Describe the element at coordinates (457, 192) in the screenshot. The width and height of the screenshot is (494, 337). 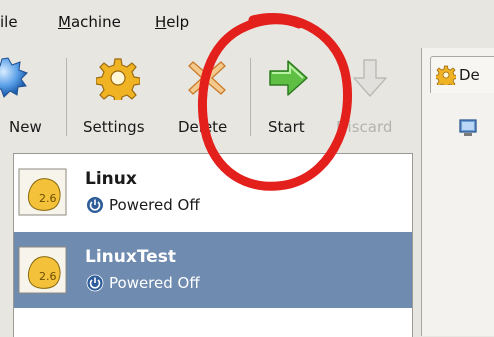
I see `details-panel: De` at that location.